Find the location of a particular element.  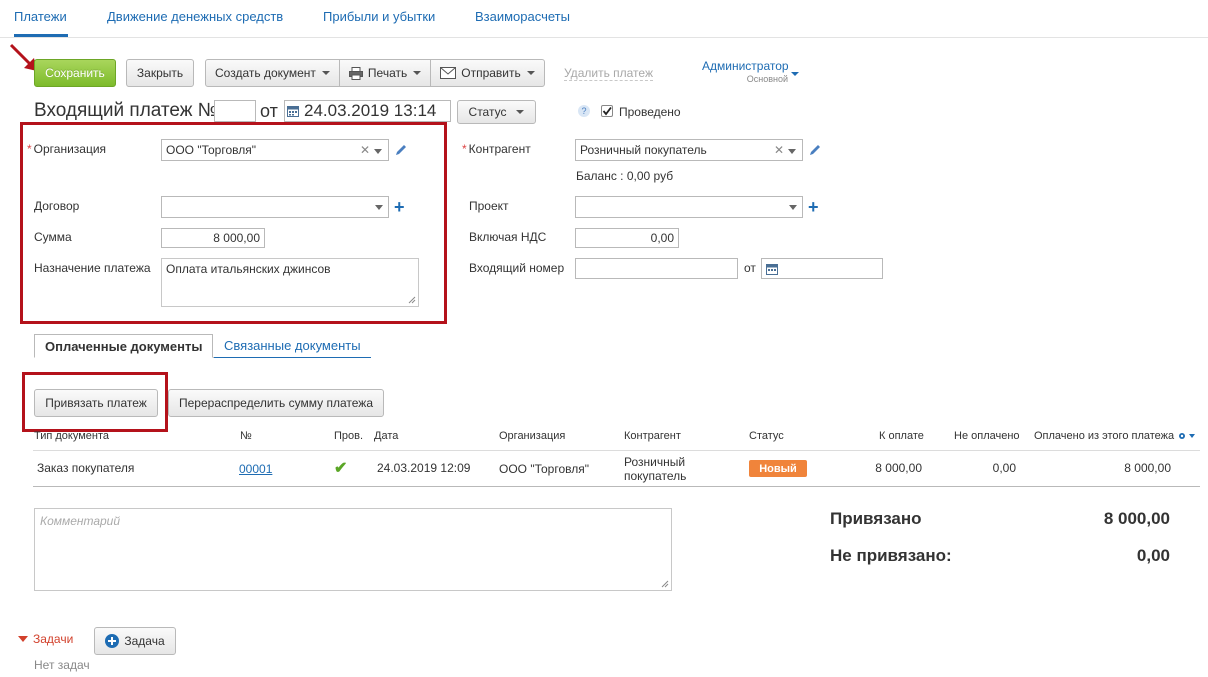

edit-pencil-icon is located at coordinates (815, 150).